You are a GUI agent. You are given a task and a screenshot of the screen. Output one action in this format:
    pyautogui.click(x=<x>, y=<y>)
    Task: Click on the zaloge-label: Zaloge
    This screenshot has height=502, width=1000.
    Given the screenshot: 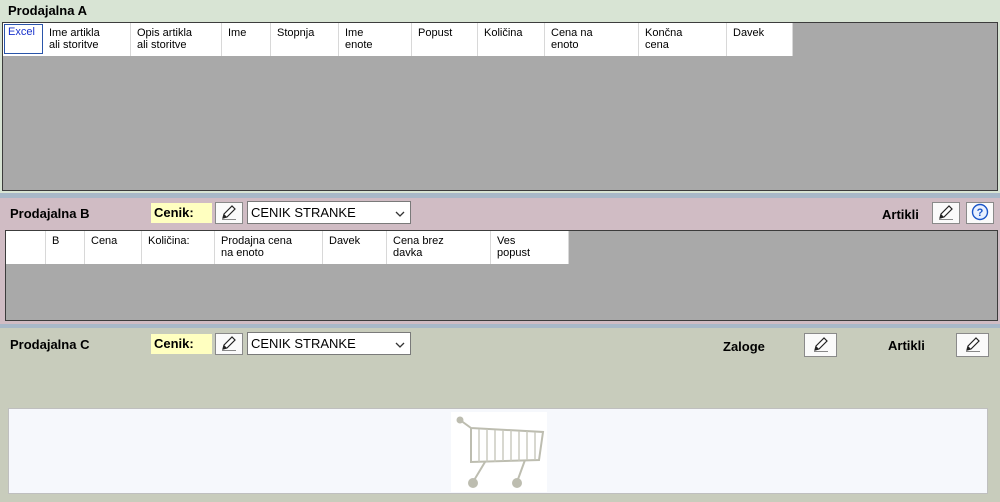 What is the action you would take?
    pyautogui.click(x=744, y=346)
    